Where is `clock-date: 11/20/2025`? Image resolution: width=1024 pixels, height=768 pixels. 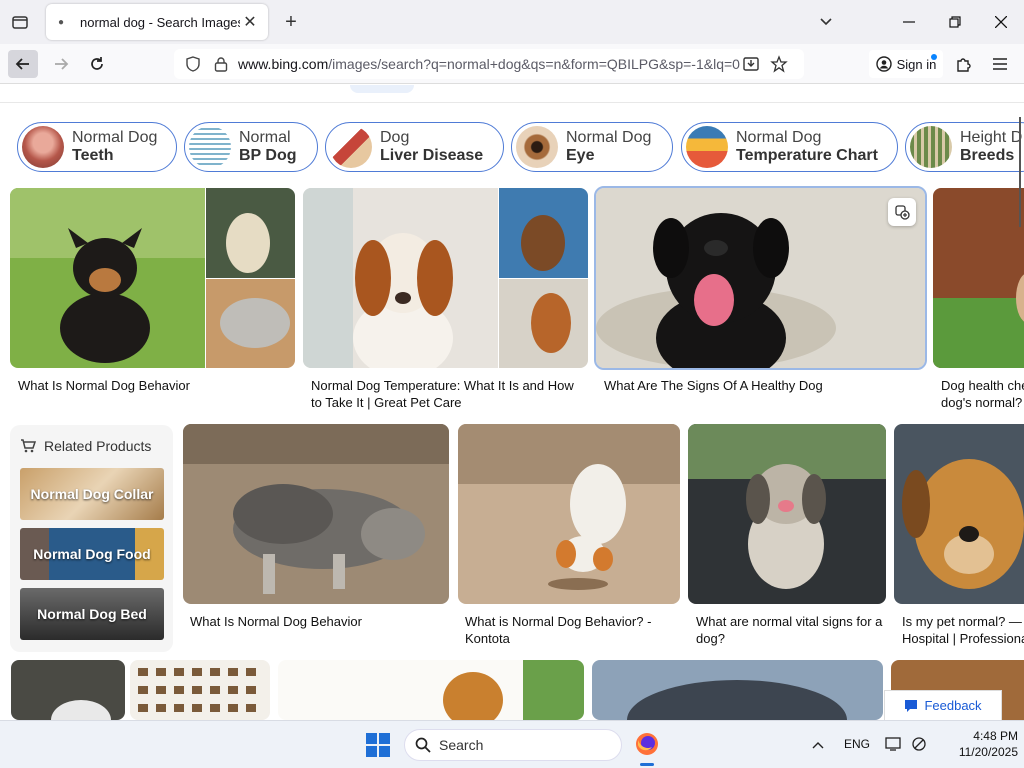 clock-date: 11/20/2025 is located at coordinates (988, 752).